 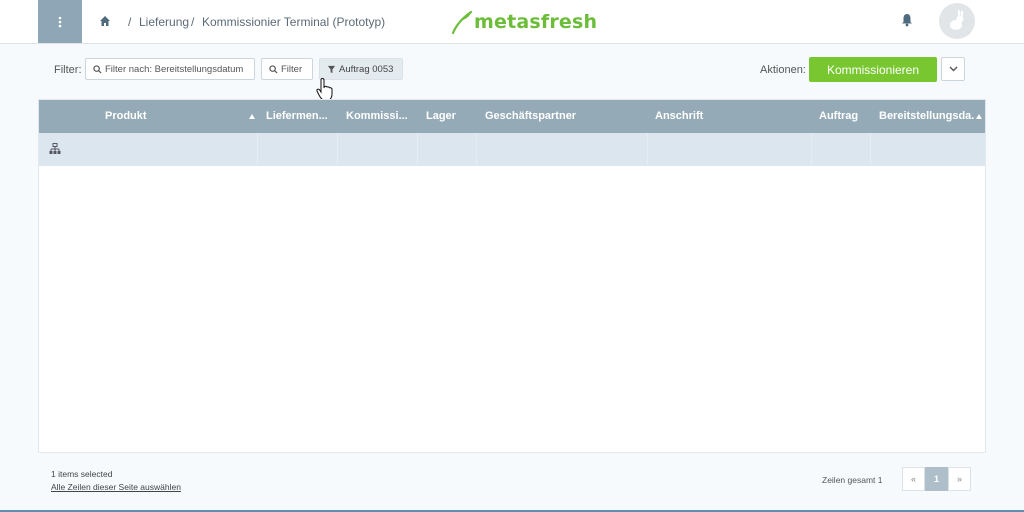 I want to click on column-header-anschrift: Anschrift, so click(x=685, y=116).